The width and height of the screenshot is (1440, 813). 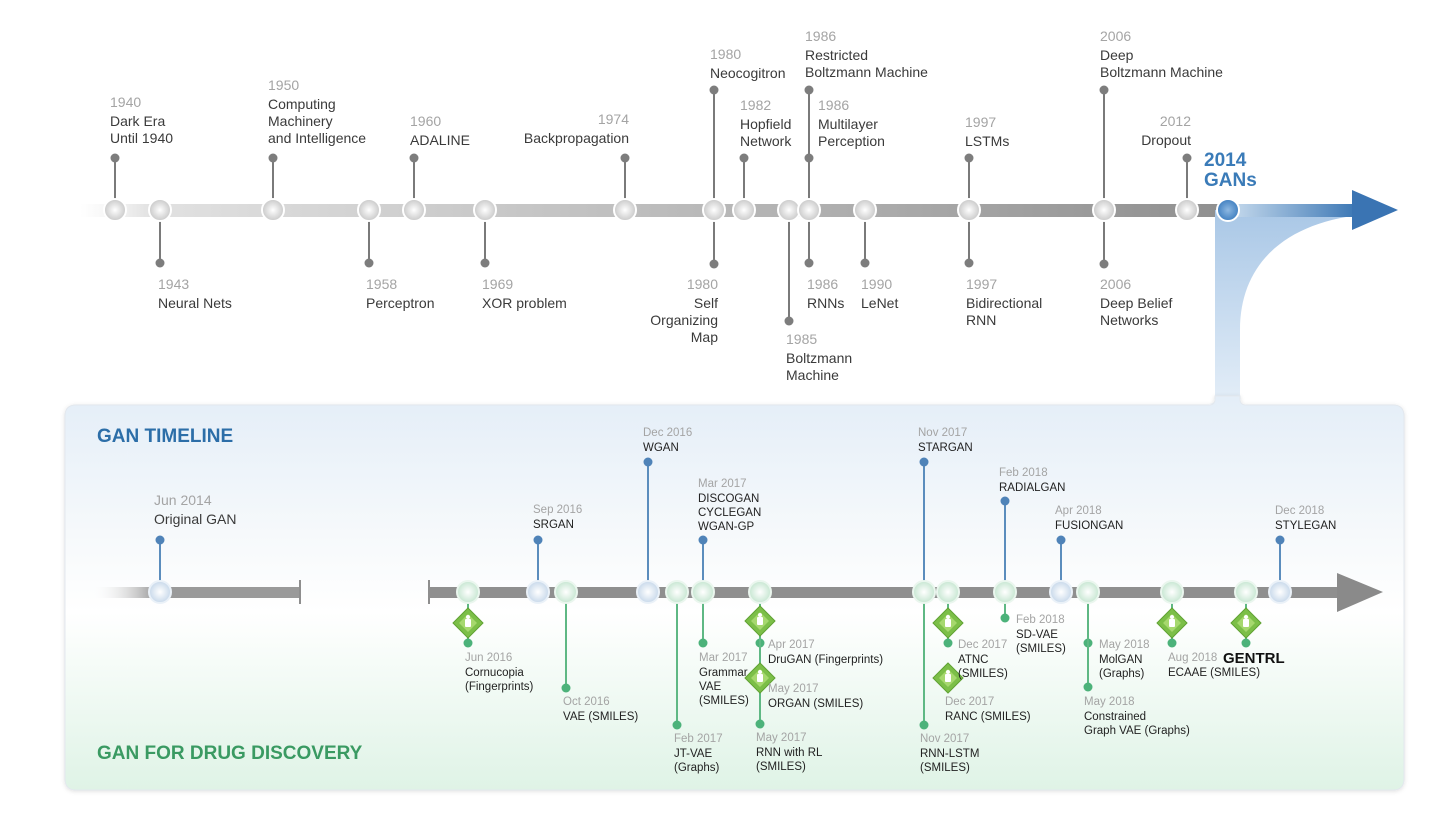 I want to click on event-label: VAE, so click(x=710, y=687).